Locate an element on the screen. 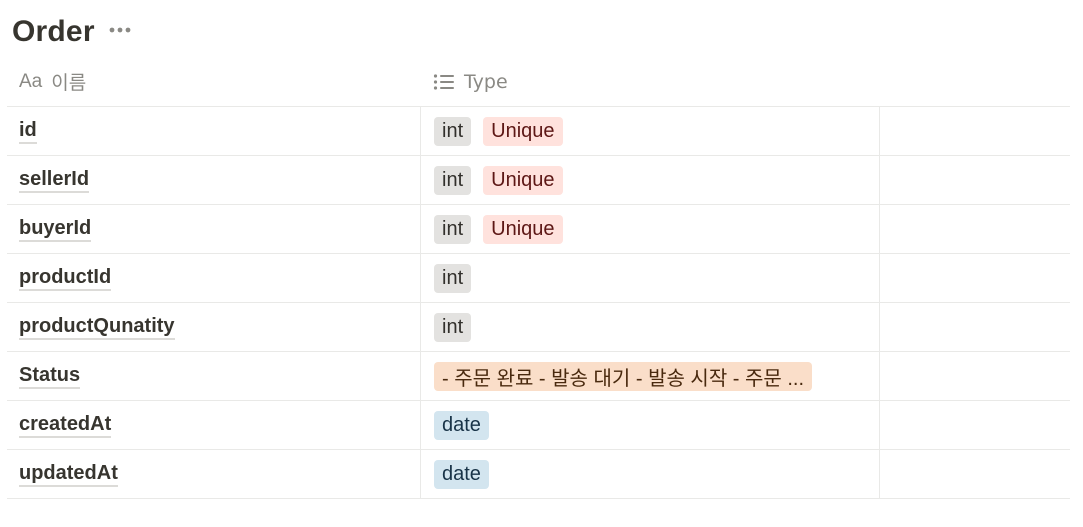 Image resolution: width=1083 pixels, height=527 pixels. table-row: buyerId int Unique is located at coordinates (538, 229).